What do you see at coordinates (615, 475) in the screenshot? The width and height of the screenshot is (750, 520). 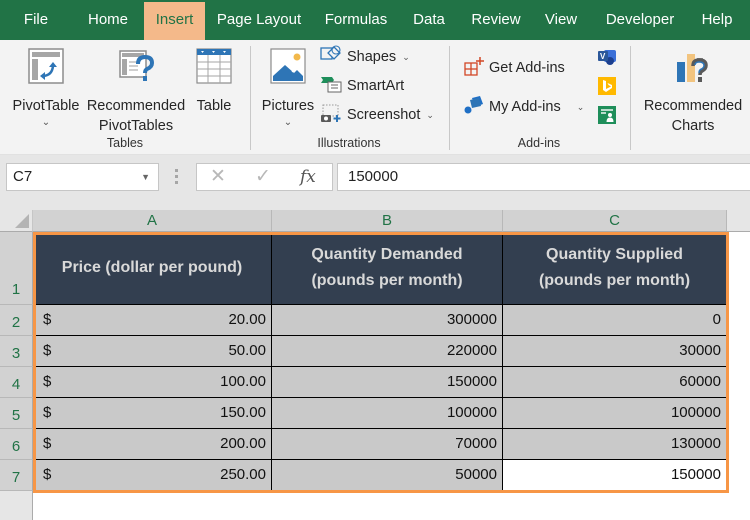 I see `supplied-cell: 150000` at bounding box center [615, 475].